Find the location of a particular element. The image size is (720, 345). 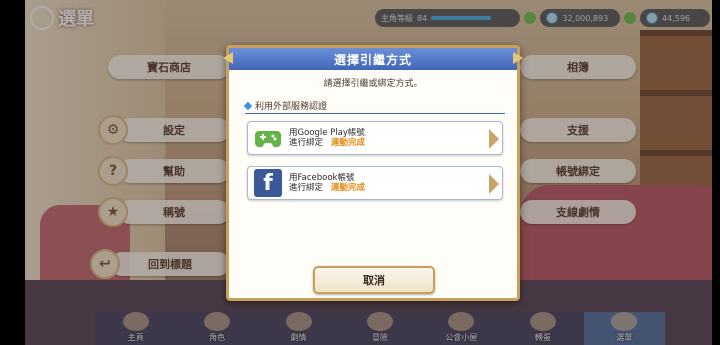

section-header: 利用外部服務認證 is located at coordinates (374, 107).